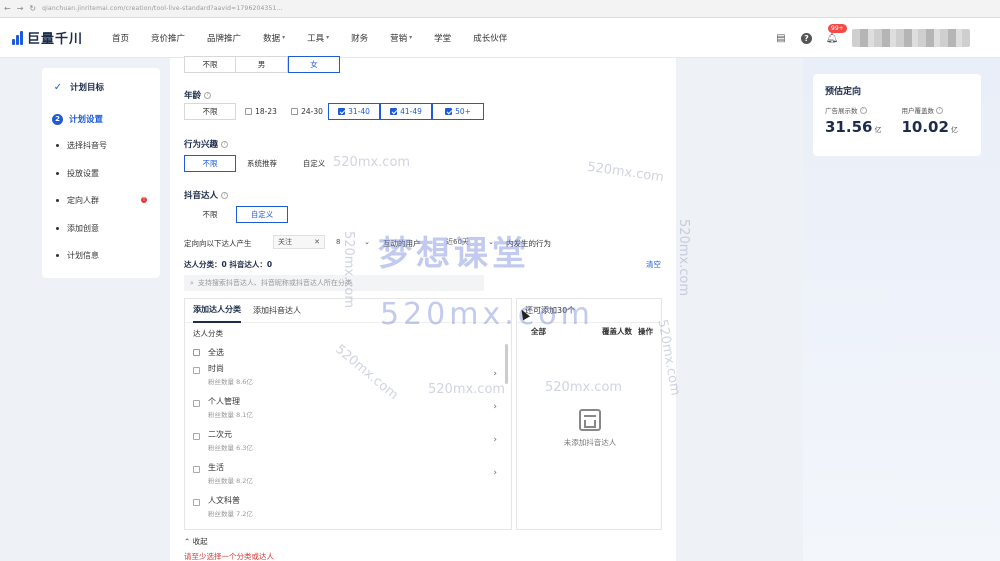 Image resolution: width=1000 pixels, height=561 pixels. I want to click on document-icon: ▤, so click(781, 38).